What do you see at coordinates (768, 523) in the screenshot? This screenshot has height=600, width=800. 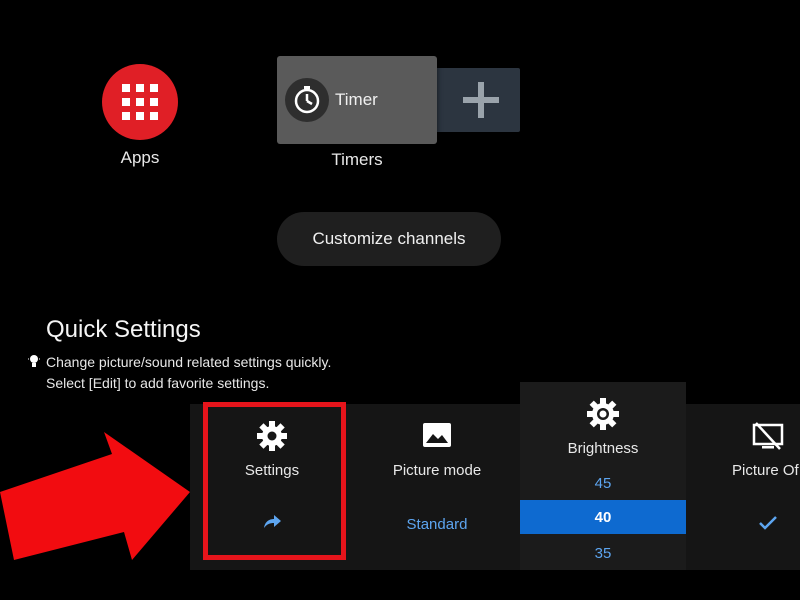 I see `checkmark-icon` at bounding box center [768, 523].